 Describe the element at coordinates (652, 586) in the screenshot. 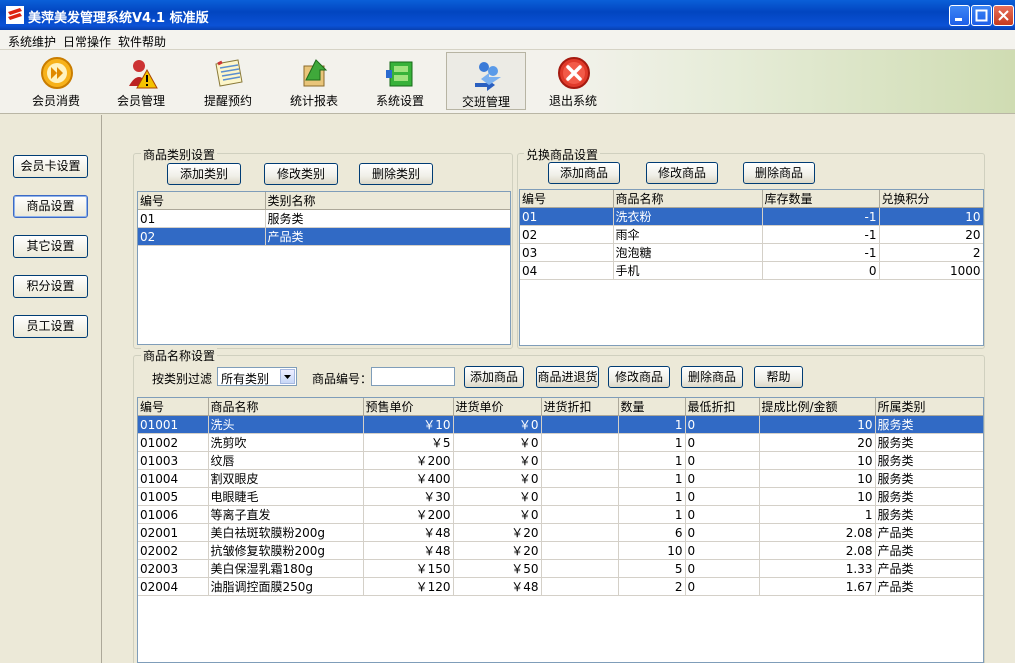

I see `table-cell: 2` at that location.